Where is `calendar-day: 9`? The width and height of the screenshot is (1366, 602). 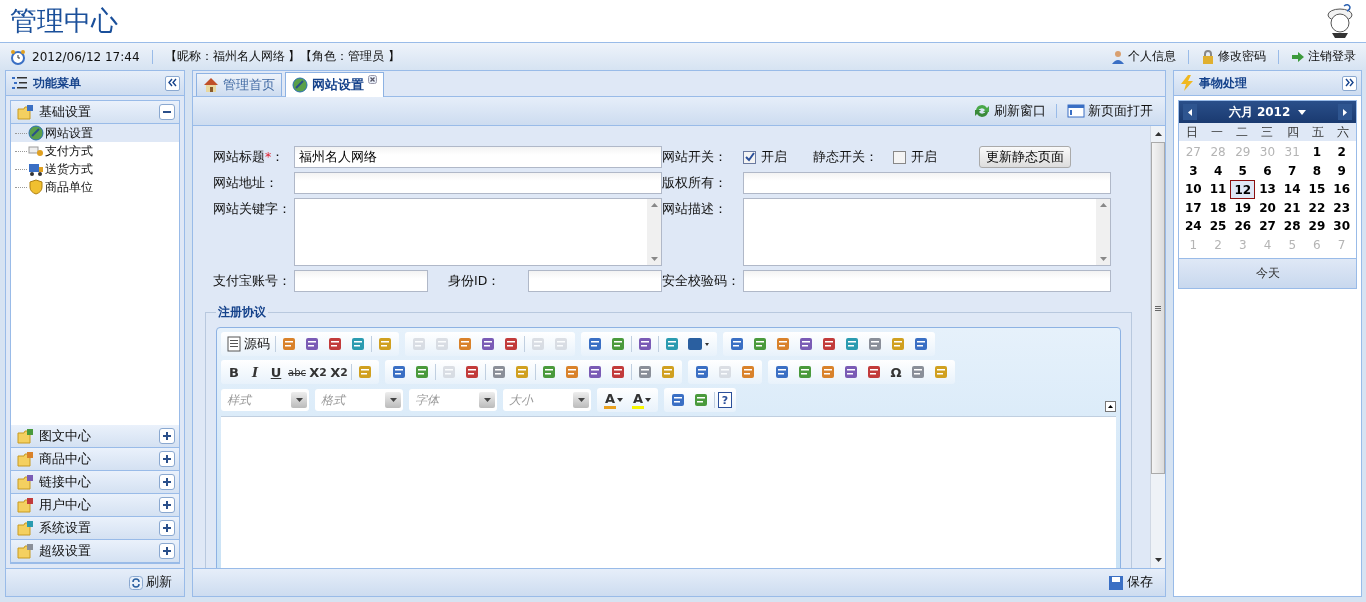 calendar-day: 9 is located at coordinates (1341, 170).